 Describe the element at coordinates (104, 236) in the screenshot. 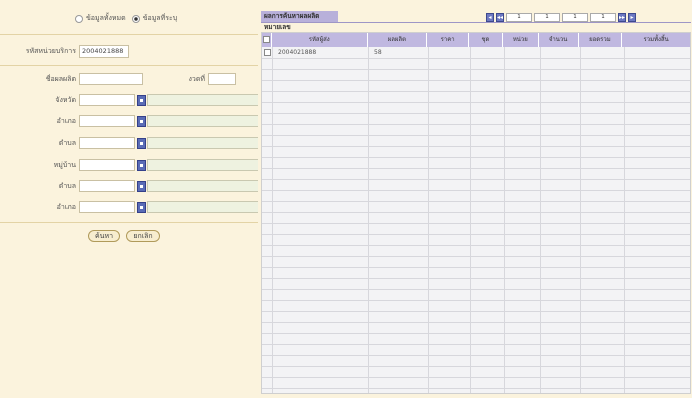

I see `search-button: ค้นหา` at that location.